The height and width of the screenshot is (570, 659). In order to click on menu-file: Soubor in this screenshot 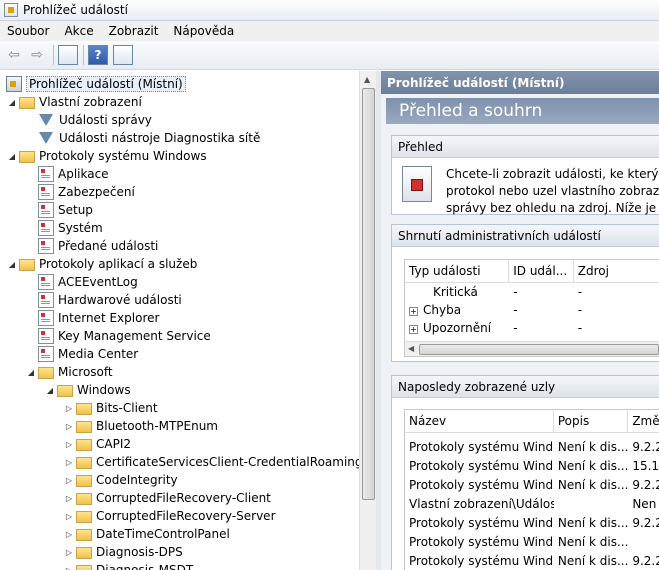, I will do `click(28, 31)`.